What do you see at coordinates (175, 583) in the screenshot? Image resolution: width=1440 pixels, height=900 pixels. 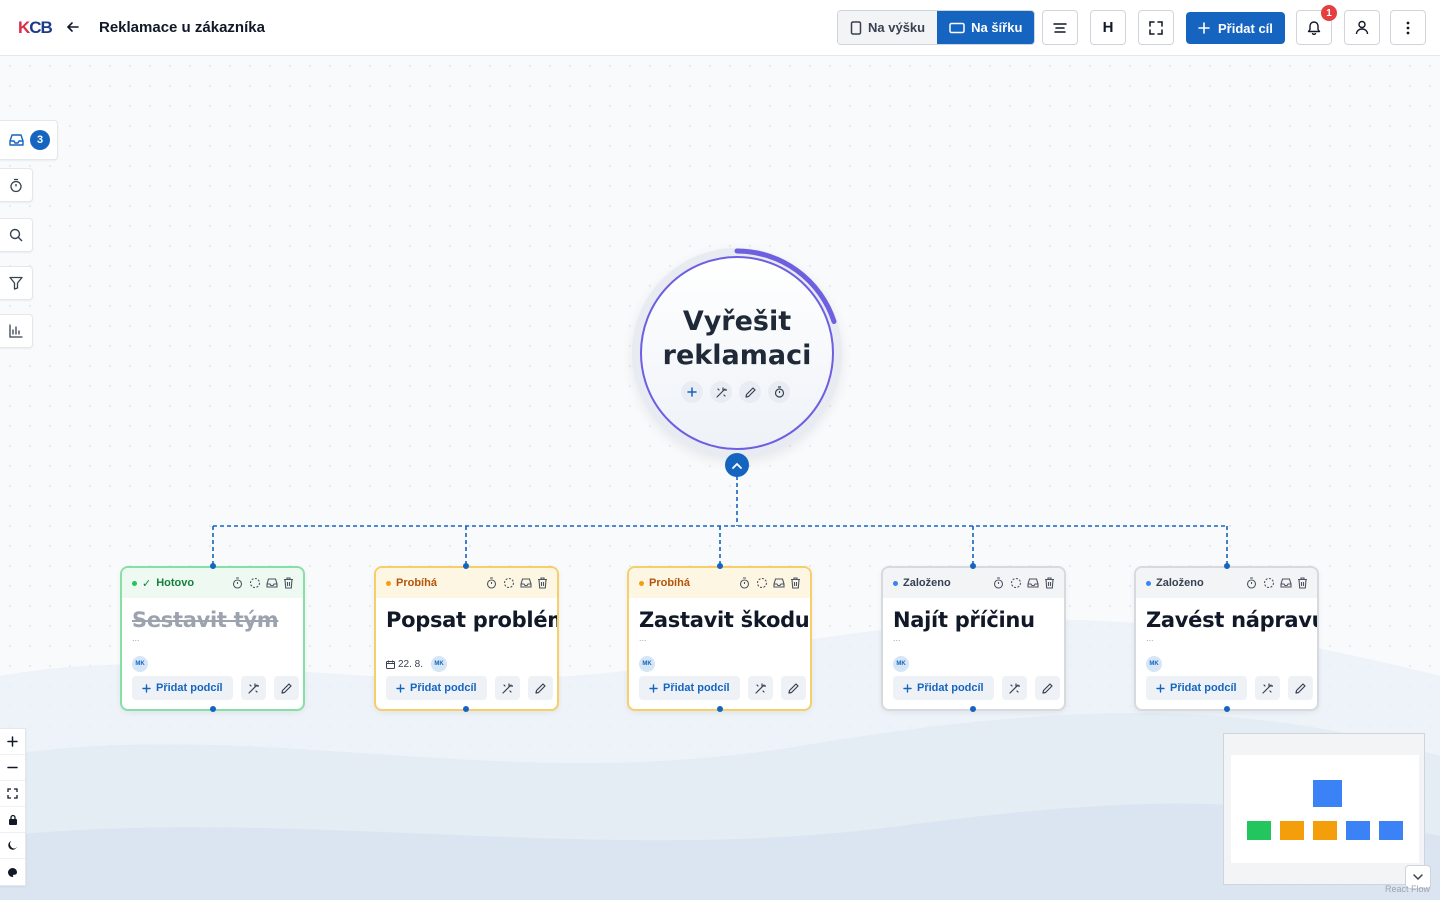 I see `status-label: Hotovo` at bounding box center [175, 583].